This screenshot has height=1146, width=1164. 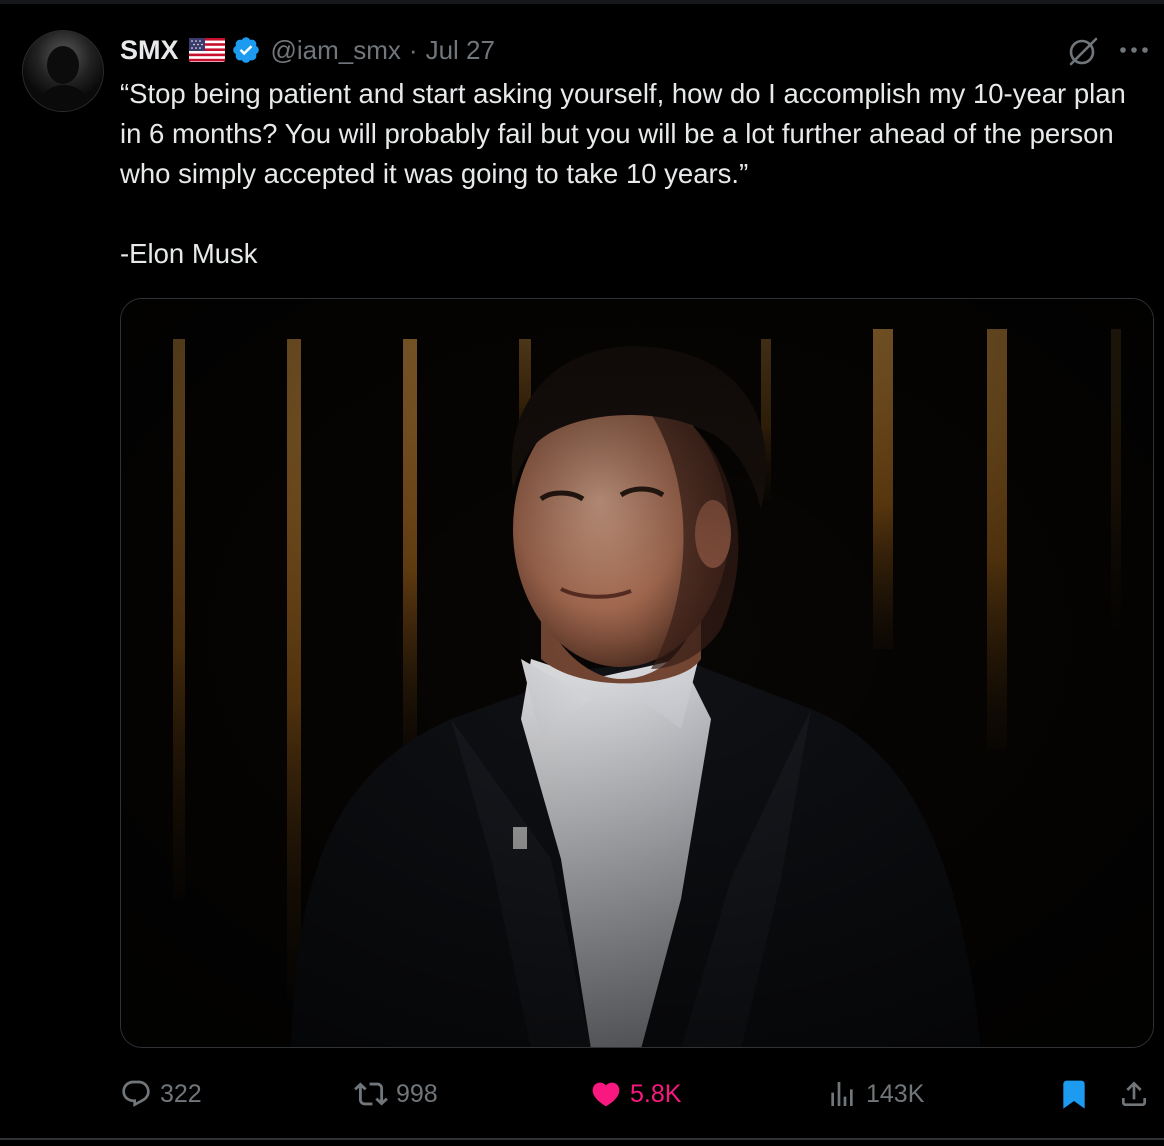 I want to click on handle: @iam_smx, so click(x=336, y=50).